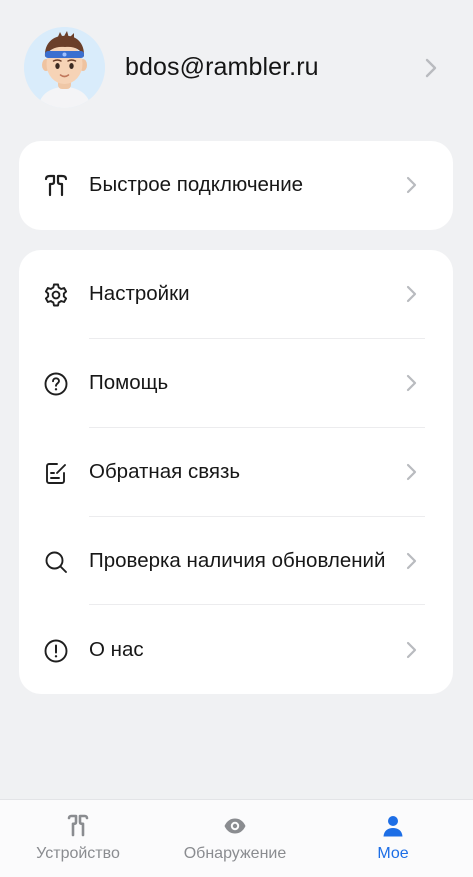  What do you see at coordinates (78, 838) in the screenshot?
I see `tab-device: Устройство` at bounding box center [78, 838].